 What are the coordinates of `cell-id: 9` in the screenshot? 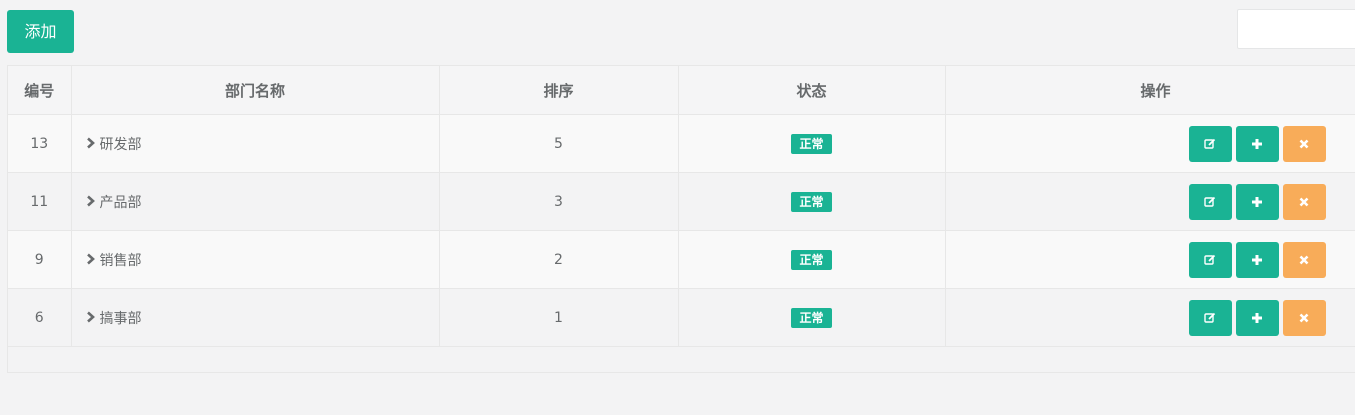 It's located at (40, 259).